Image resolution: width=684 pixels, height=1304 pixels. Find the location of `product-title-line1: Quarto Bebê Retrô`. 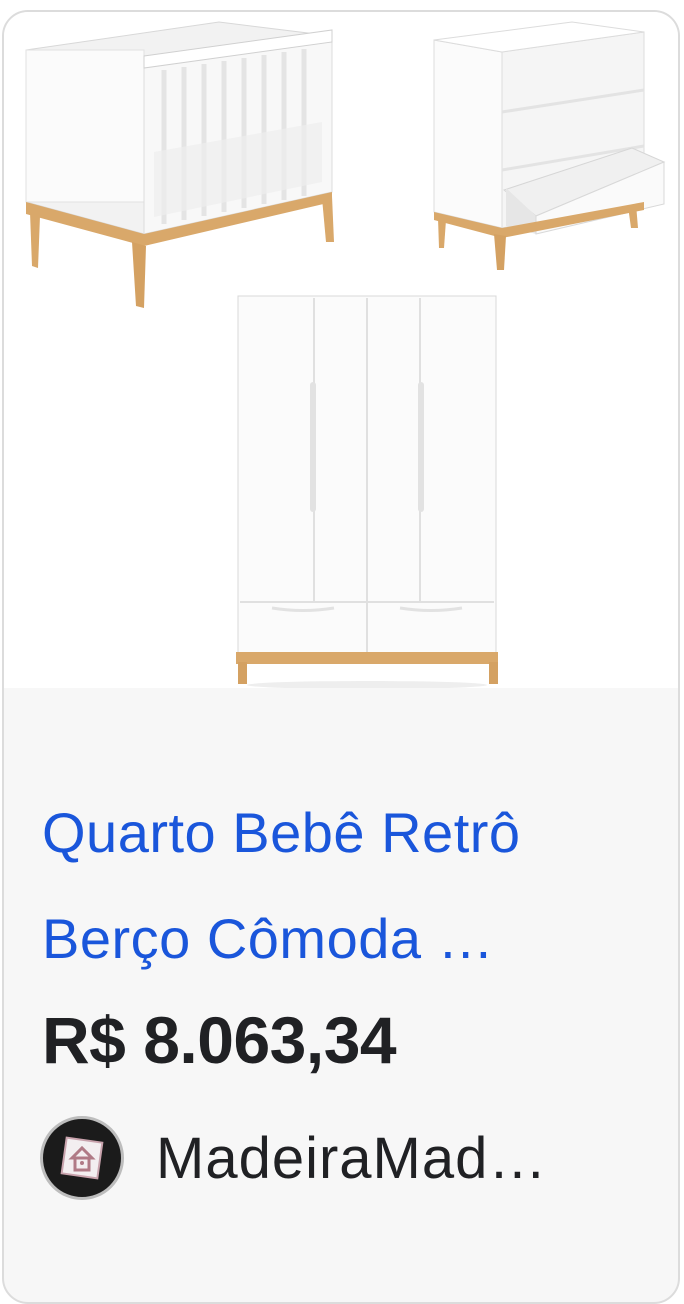

product-title-line1: Quarto Bebê Retrô is located at coordinates (281, 832).